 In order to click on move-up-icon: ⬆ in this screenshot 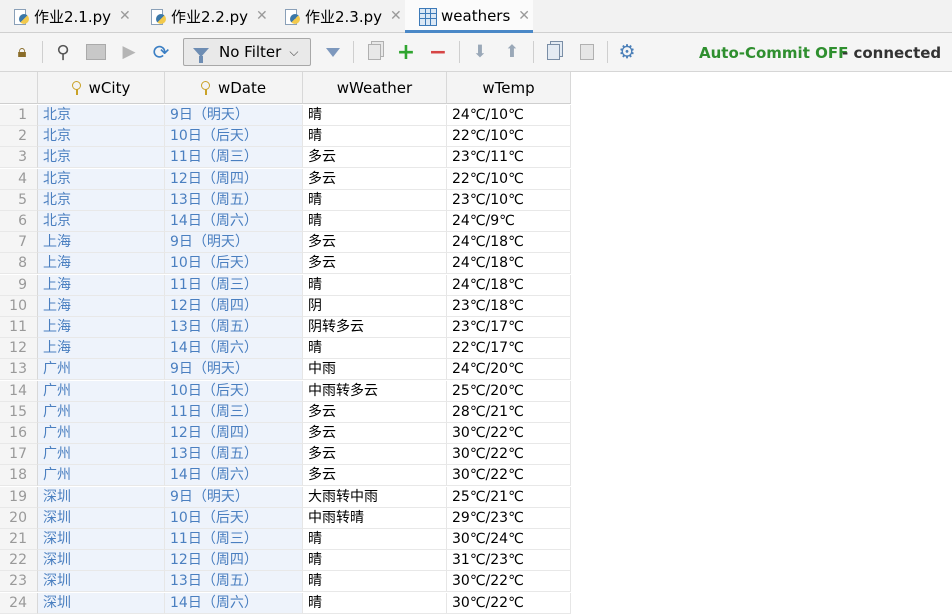, I will do `click(512, 52)`.